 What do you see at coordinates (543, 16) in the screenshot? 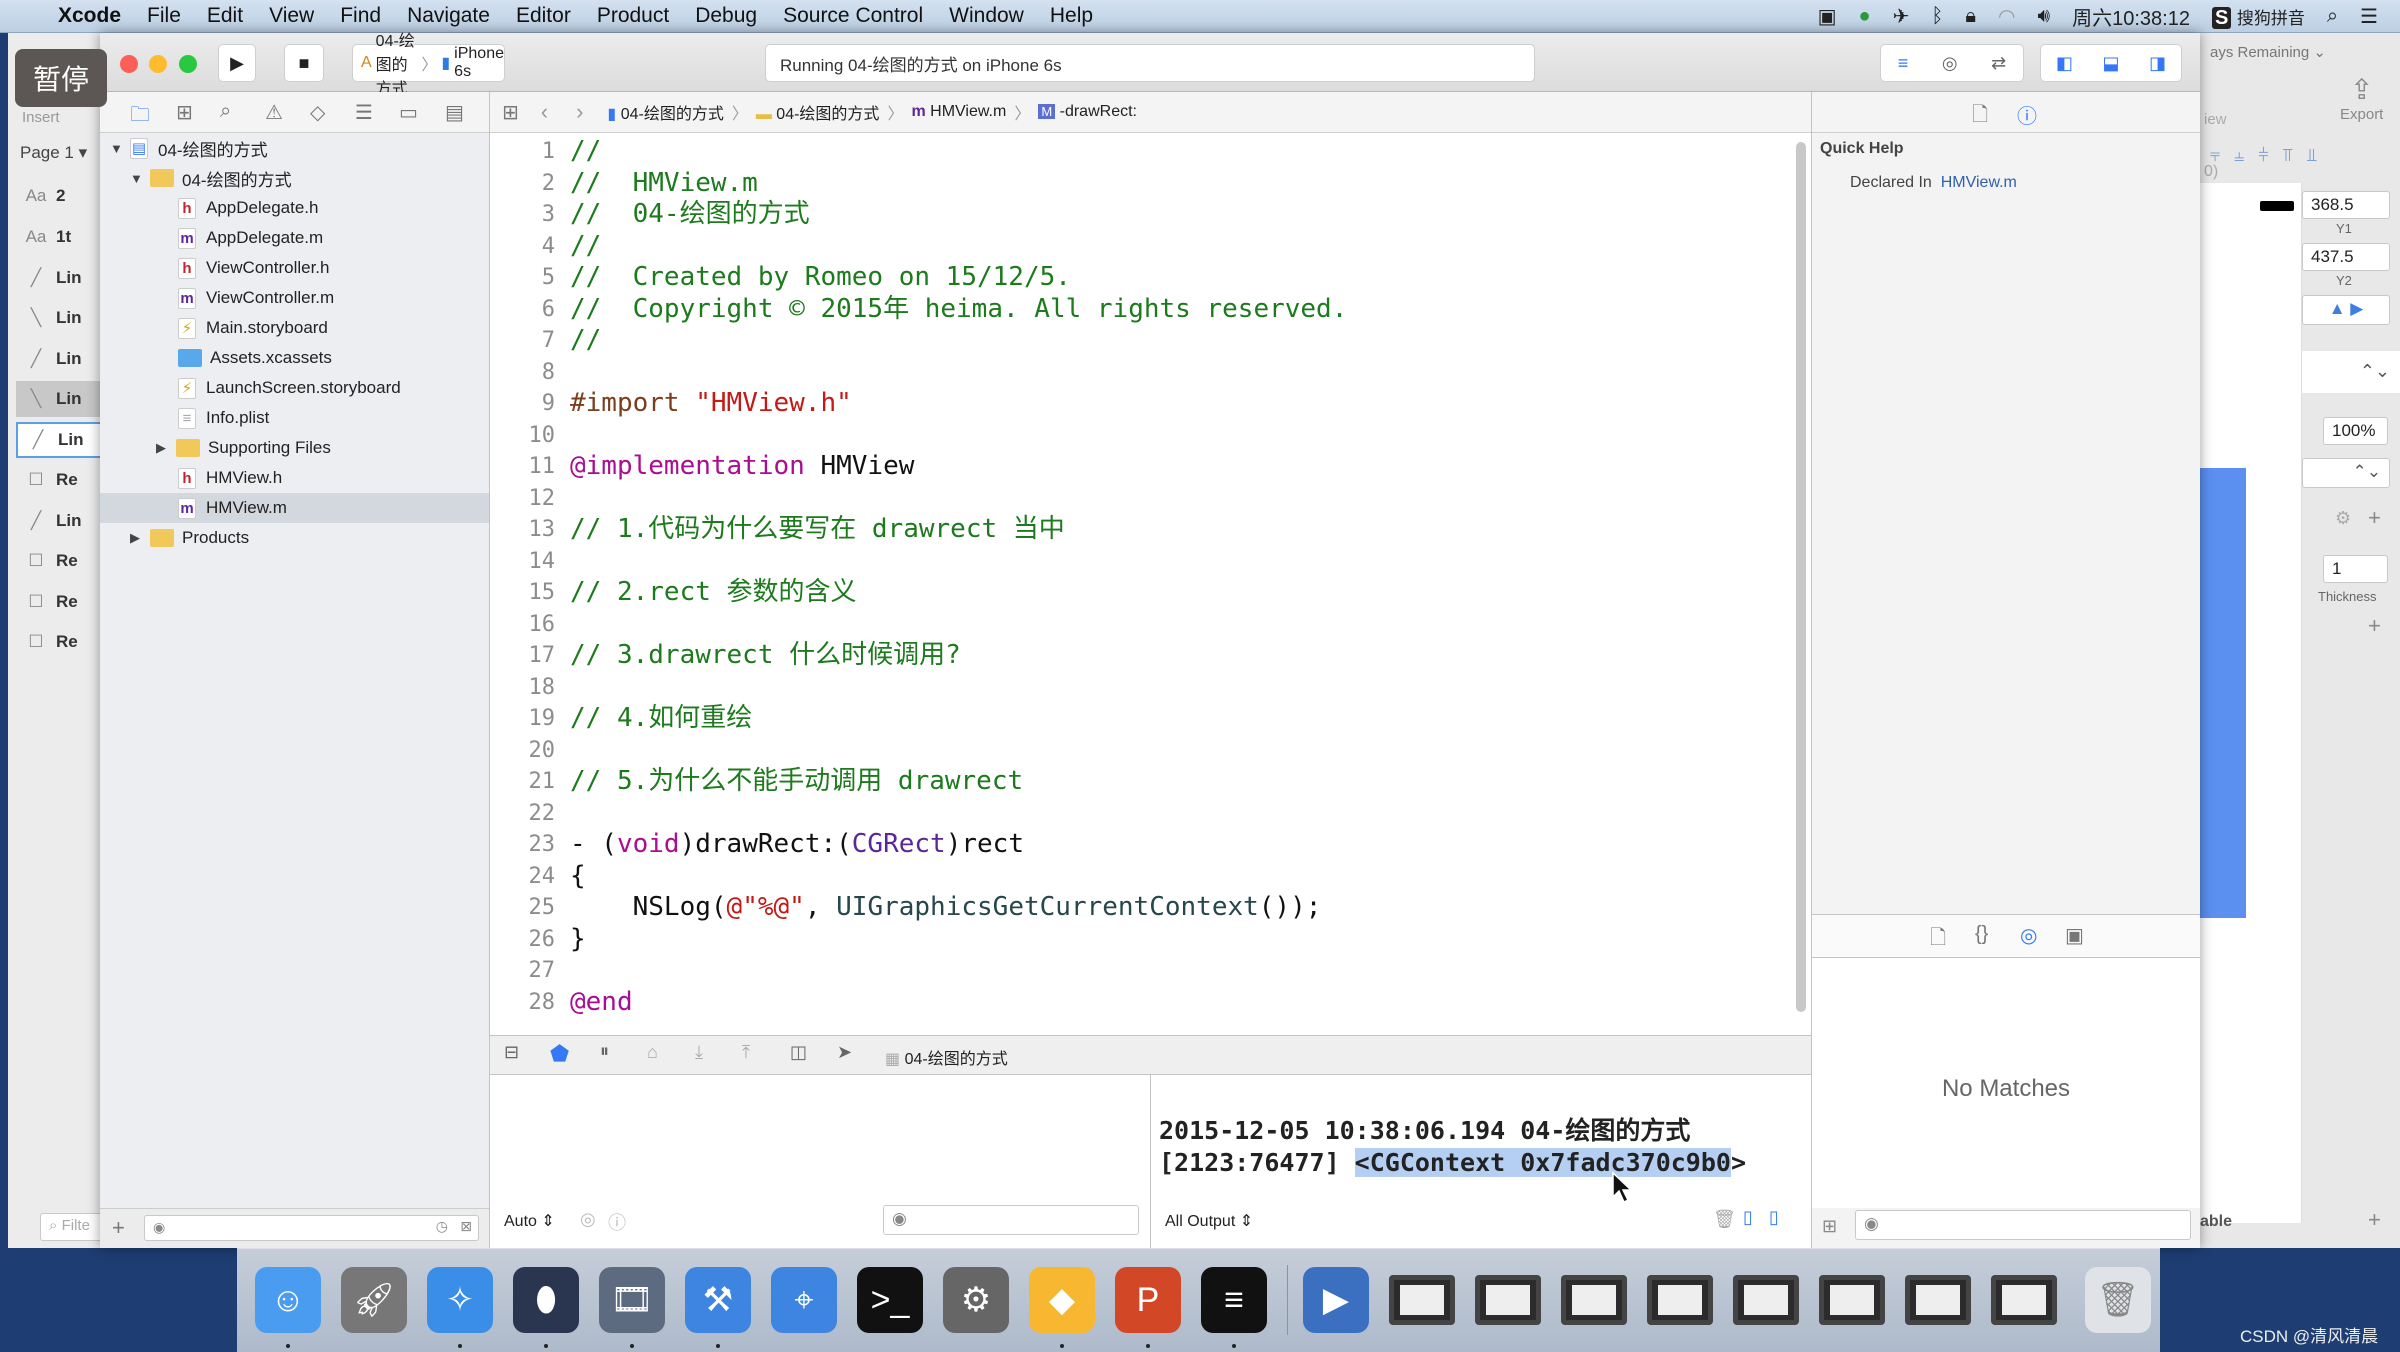
I see `menu-editor: Editor` at bounding box center [543, 16].